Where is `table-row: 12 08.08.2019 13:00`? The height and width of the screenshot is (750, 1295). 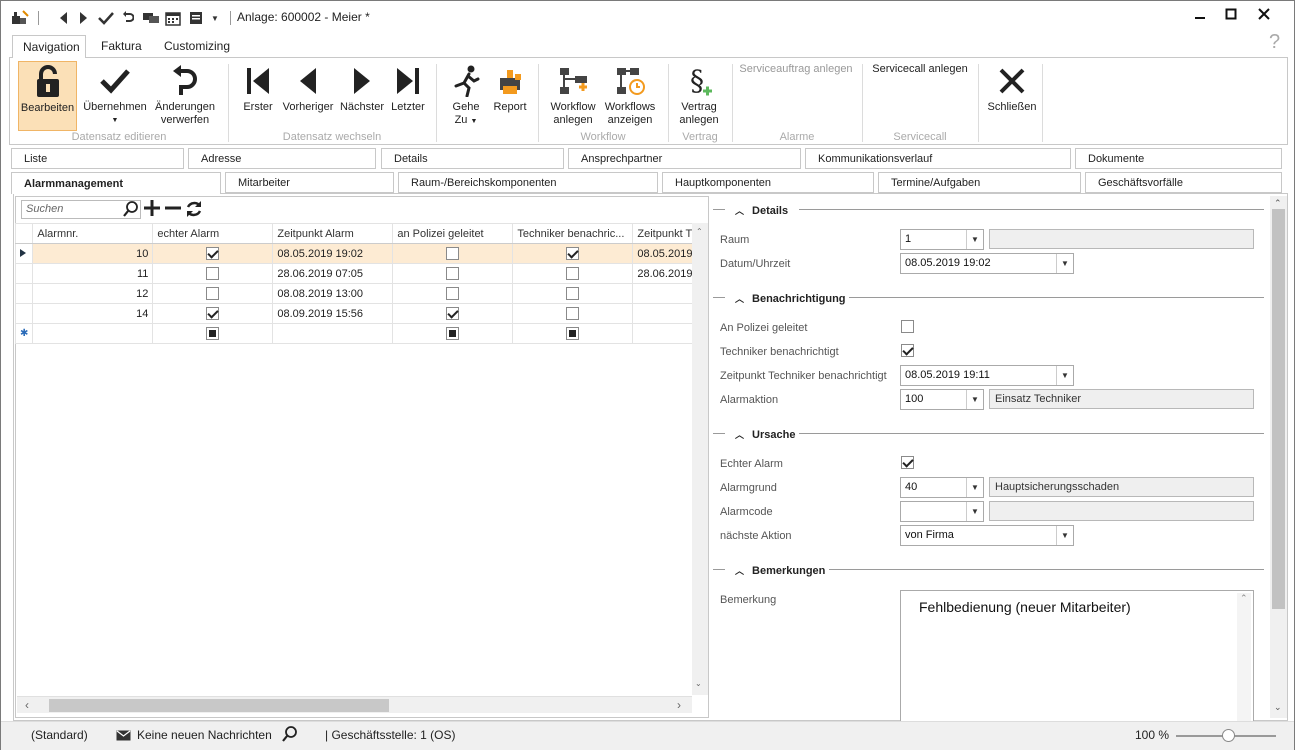 table-row: 12 08.08.2019 13:00 is located at coordinates (356, 293).